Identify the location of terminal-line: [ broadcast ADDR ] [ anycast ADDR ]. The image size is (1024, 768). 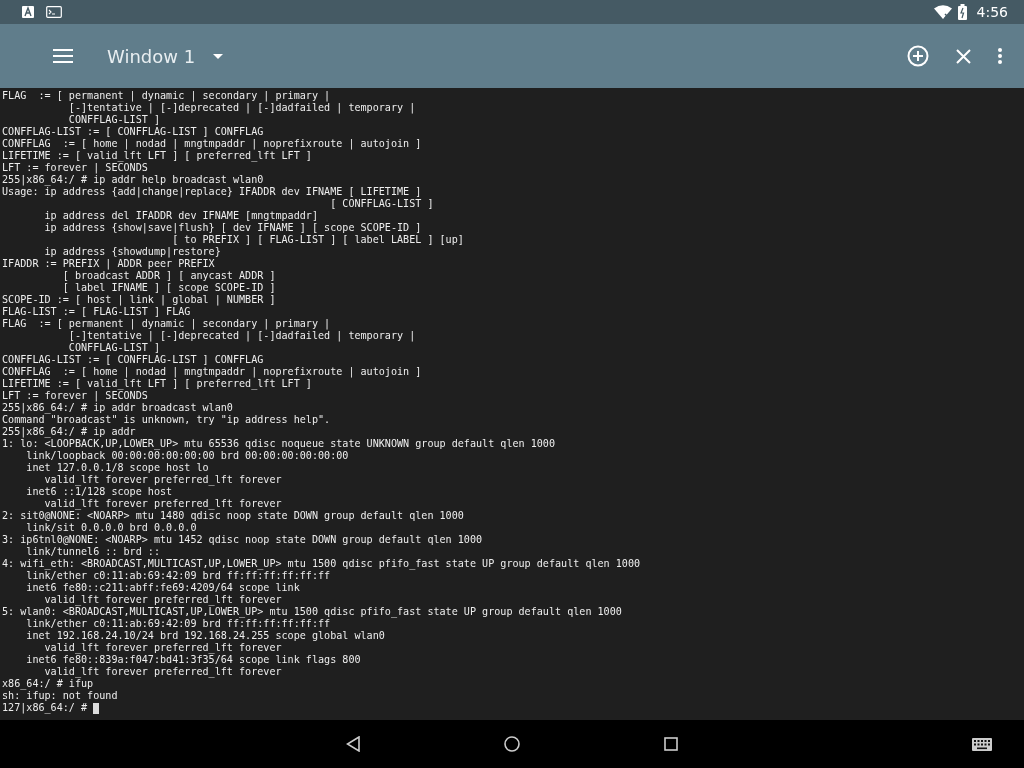
(168, 276).